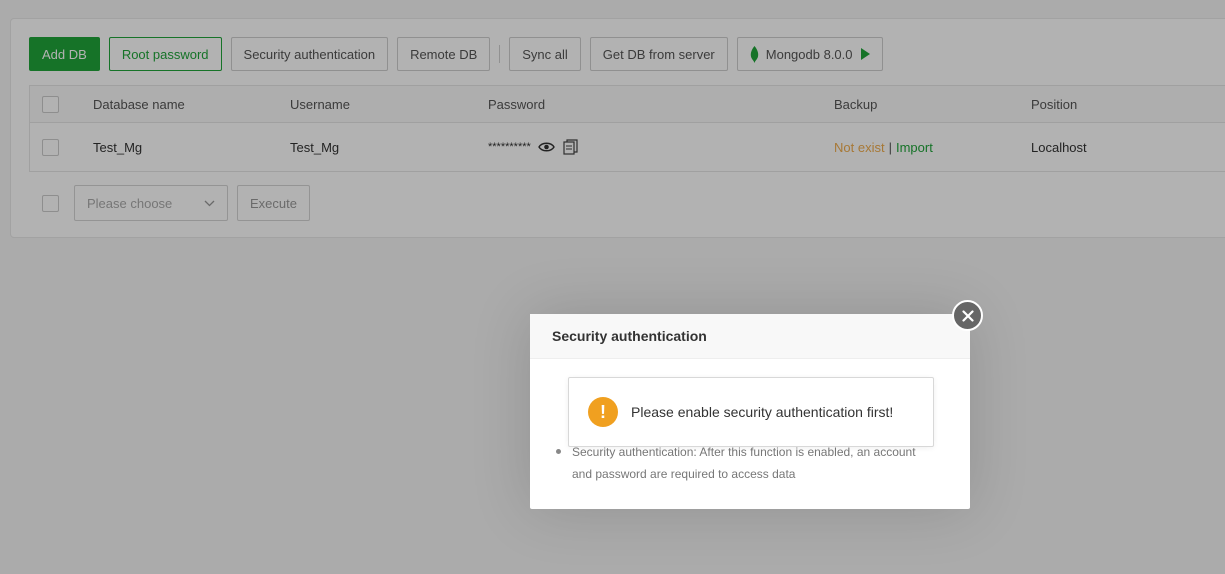 The image size is (1225, 574). What do you see at coordinates (603, 412) in the screenshot?
I see `warning-icon: !` at bounding box center [603, 412].